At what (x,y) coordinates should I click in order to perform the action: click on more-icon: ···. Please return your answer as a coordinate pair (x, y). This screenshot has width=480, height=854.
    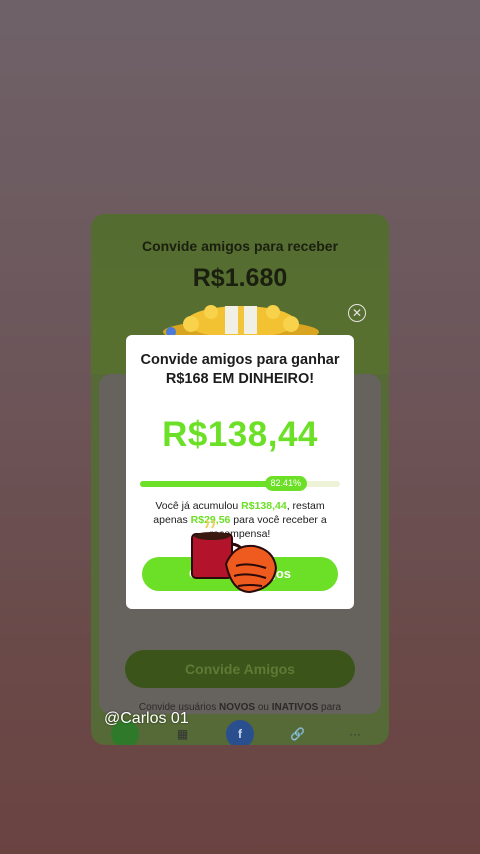
    Looking at the image, I should click on (355, 732).